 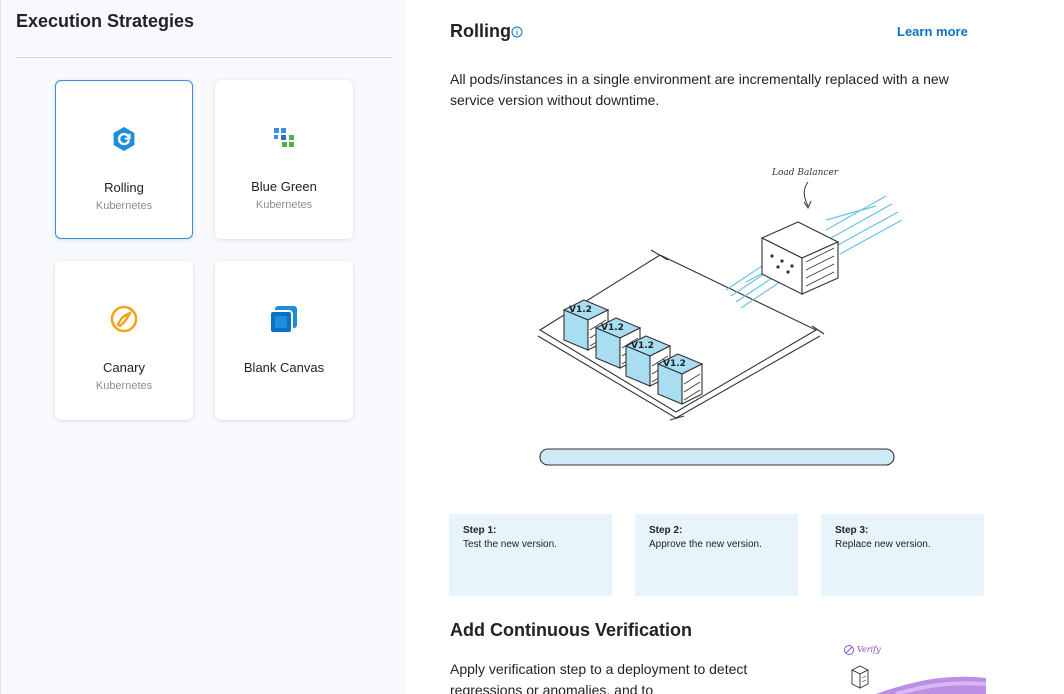 I want to click on info-icon, so click(x=517, y=34).